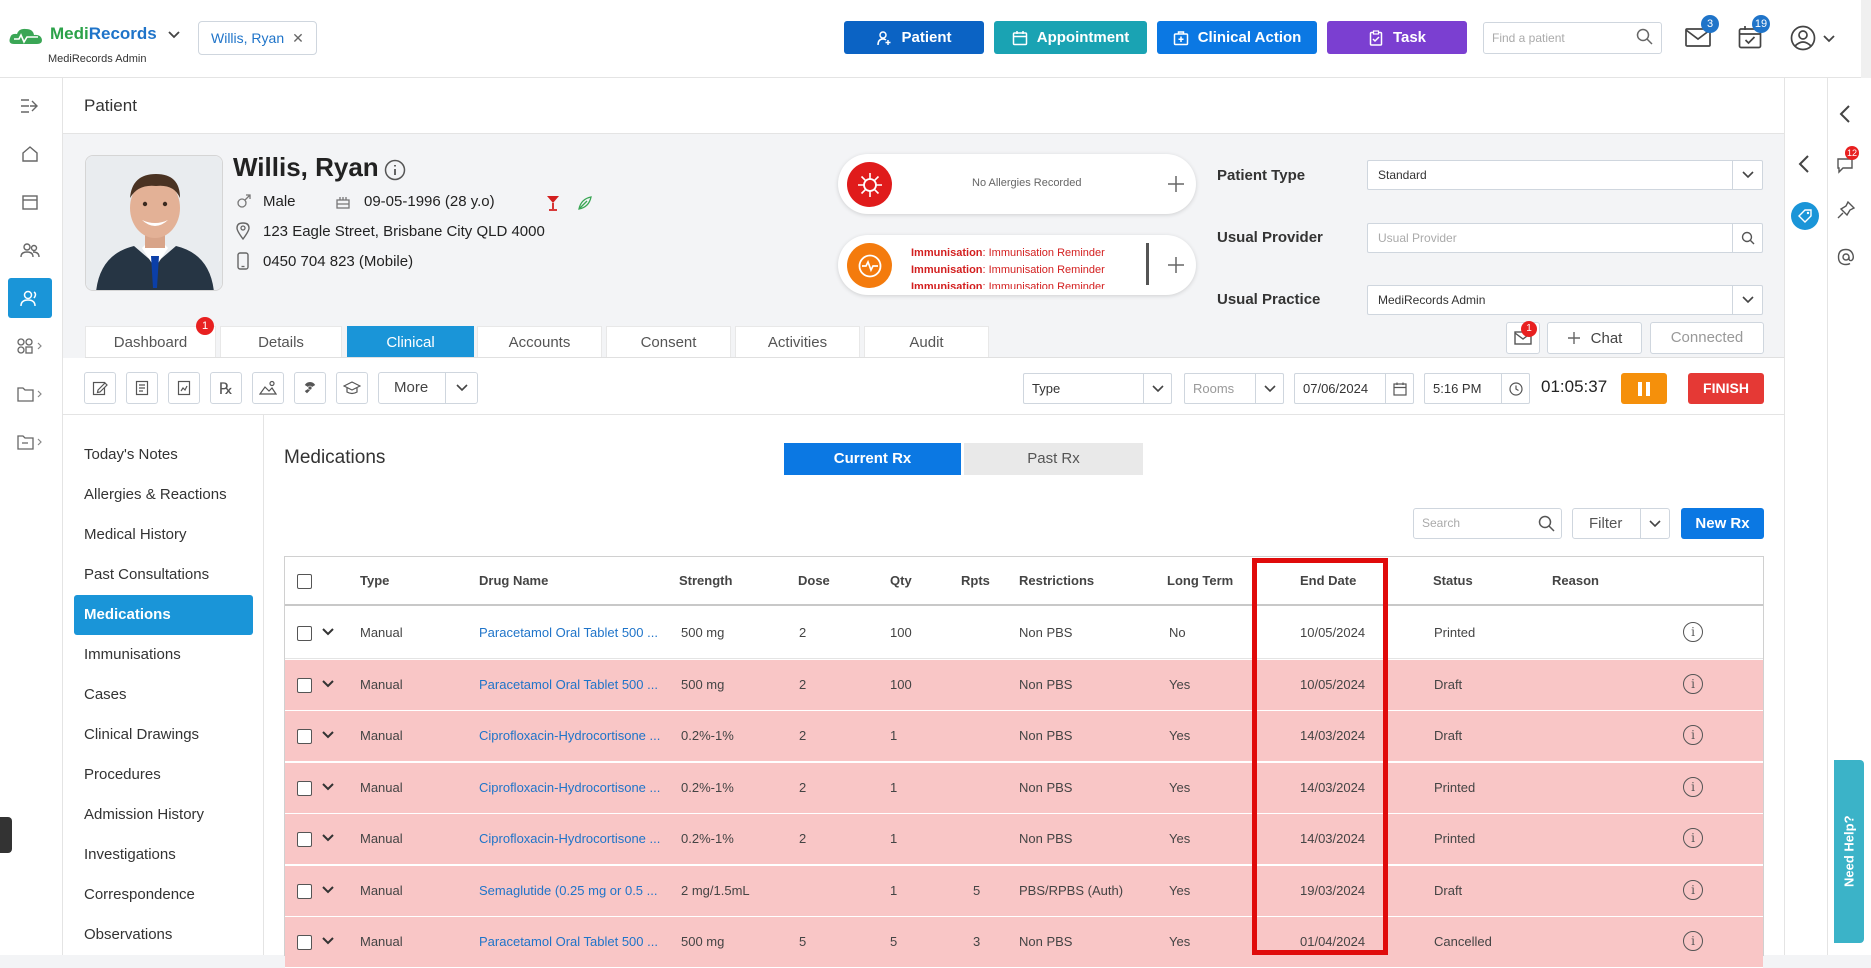 The width and height of the screenshot is (1871, 968). What do you see at coordinates (1053, 459) in the screenshot?
I see `tab-past-rx: Past Rx` at bounding box center [1053, 459].